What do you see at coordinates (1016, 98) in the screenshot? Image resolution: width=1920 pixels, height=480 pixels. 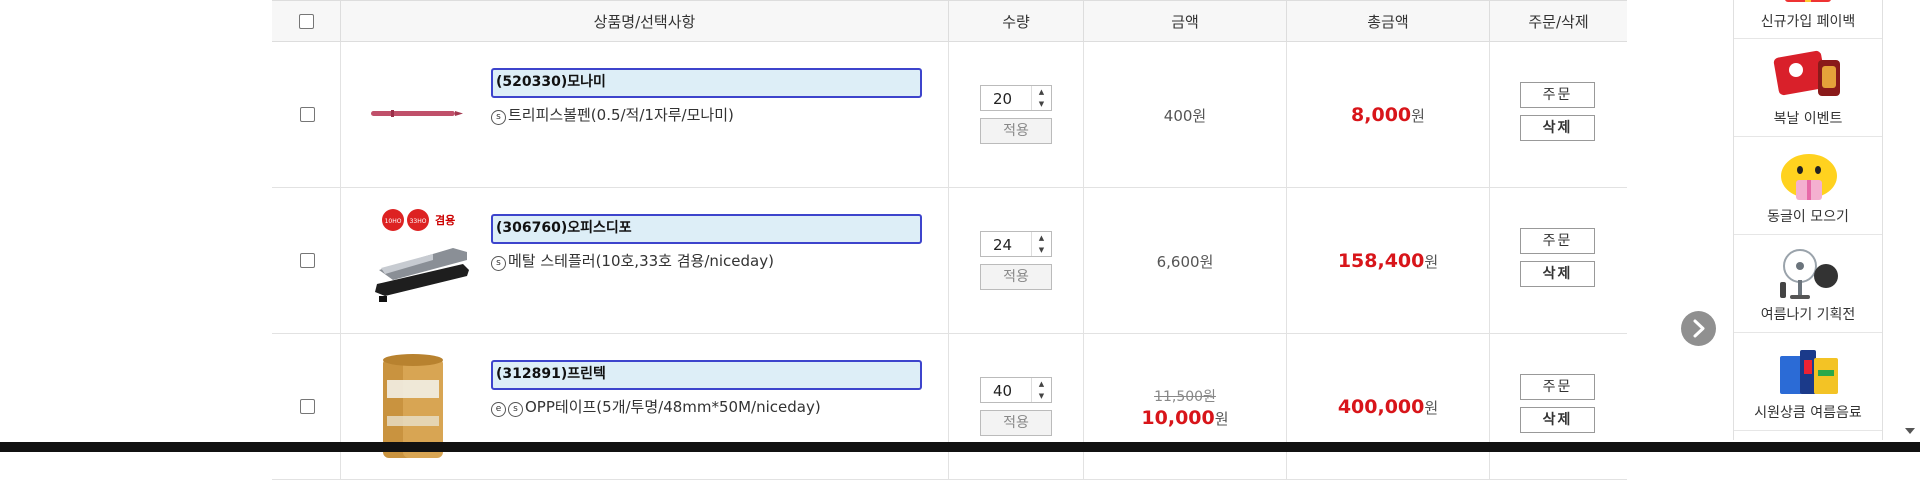 I see `quantity-stepper: 20 ▲ ▼` at bounding box center [1016, 98].